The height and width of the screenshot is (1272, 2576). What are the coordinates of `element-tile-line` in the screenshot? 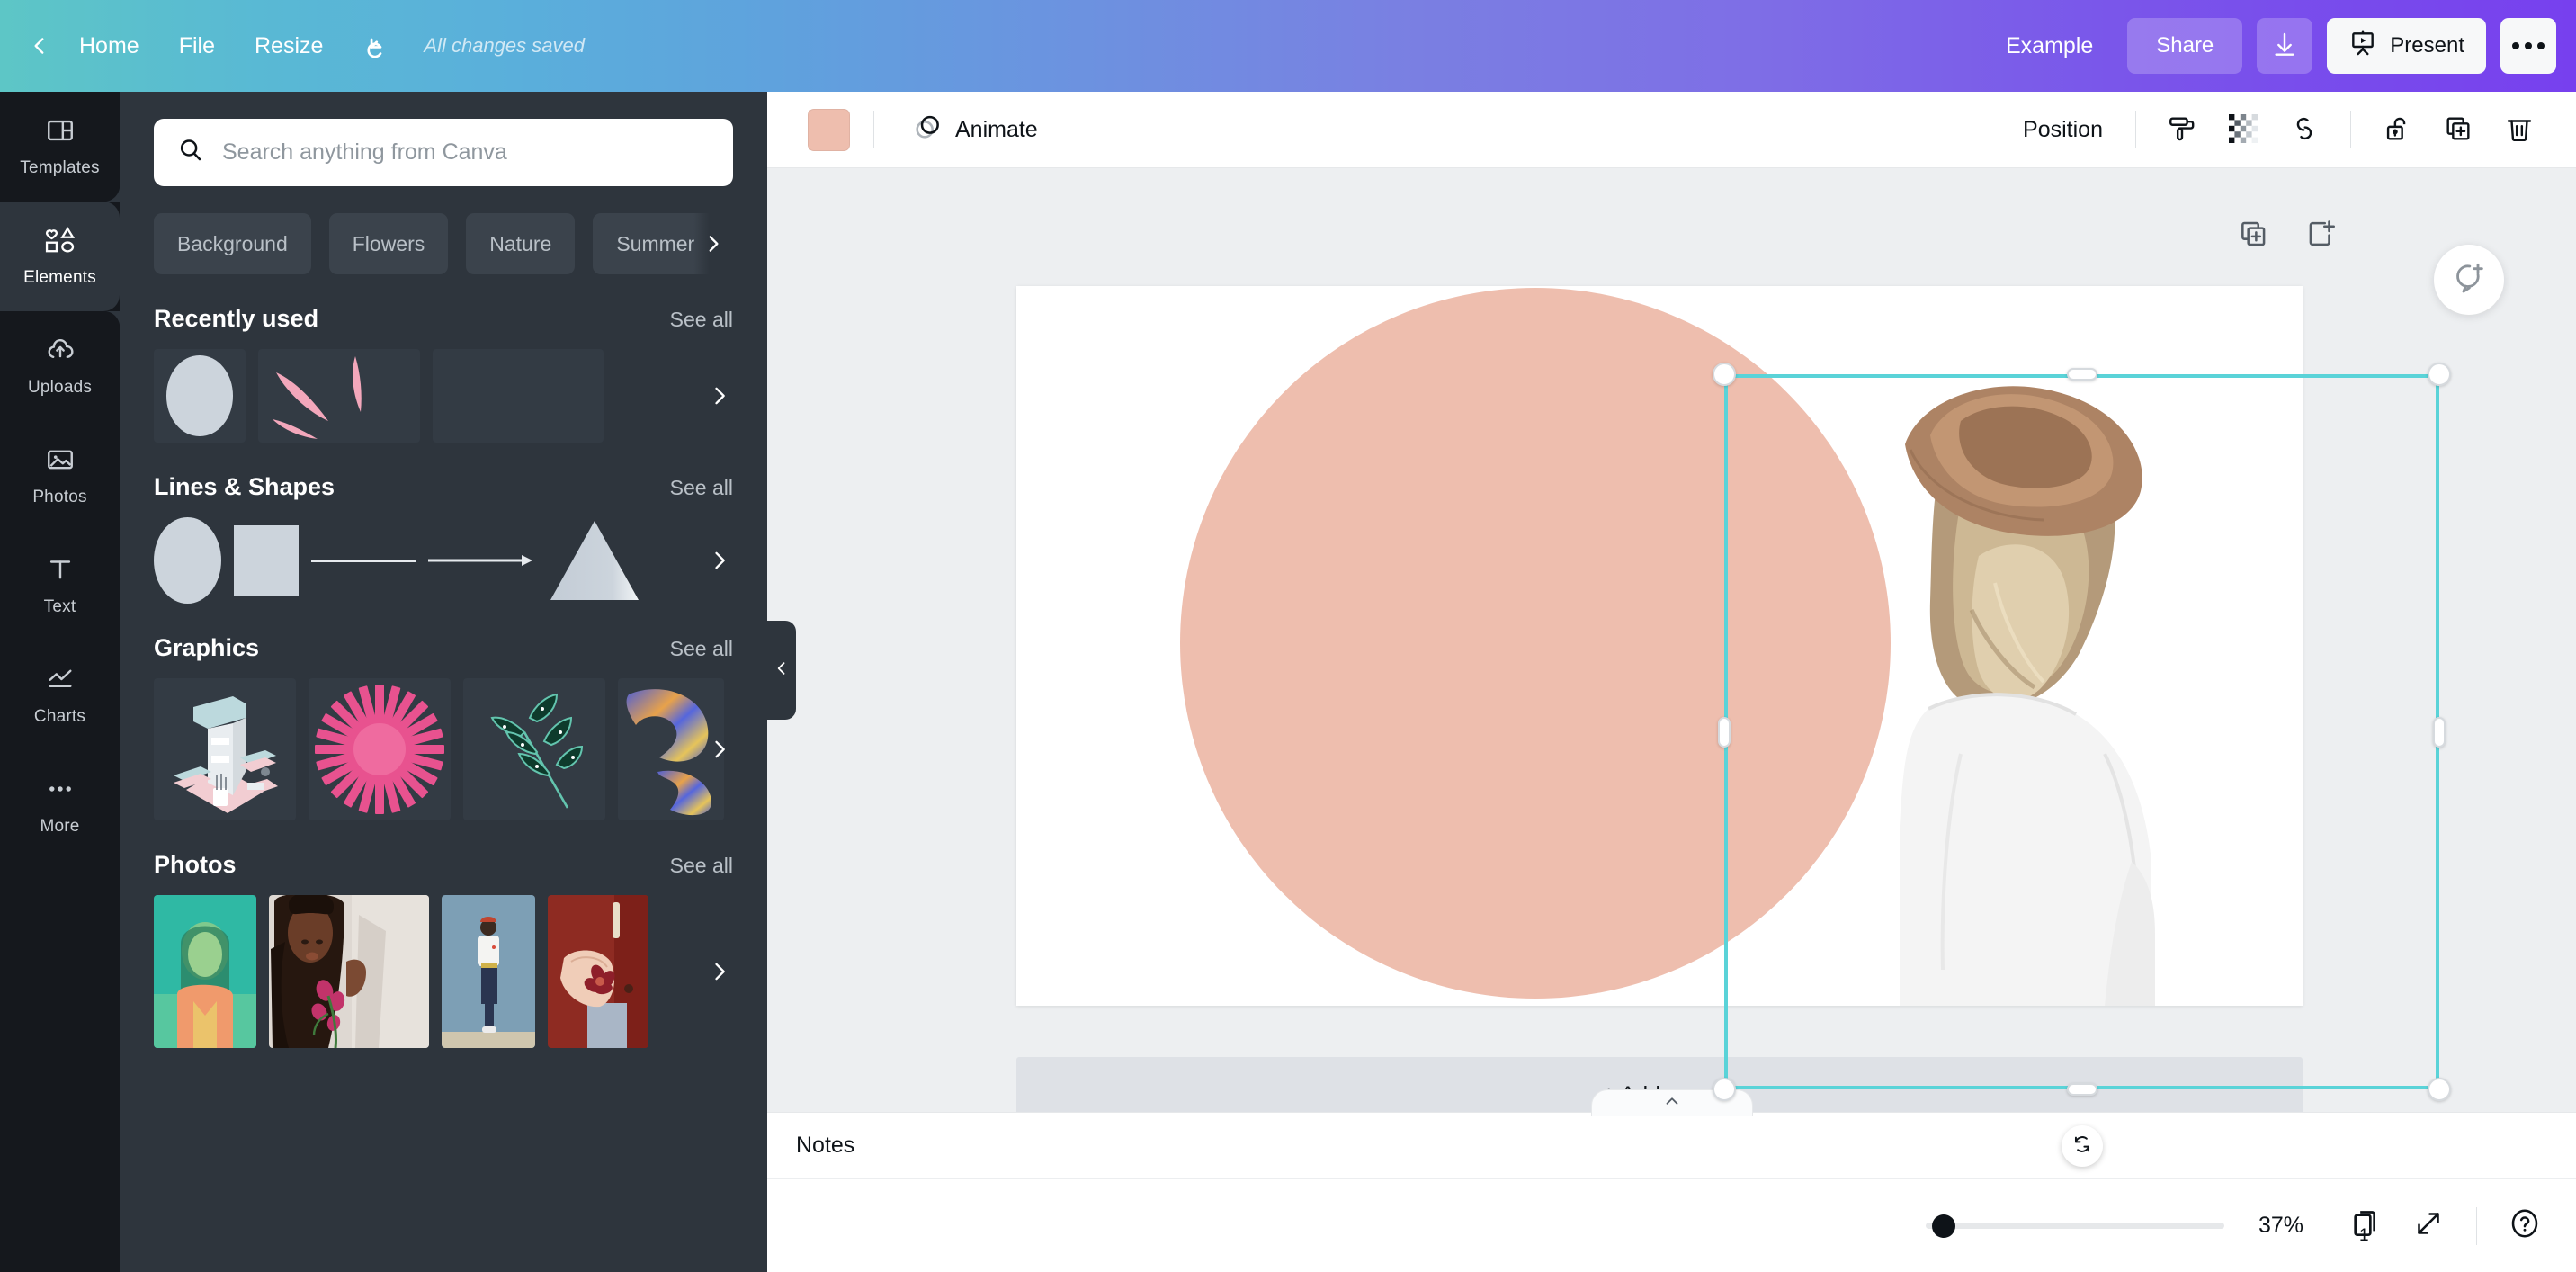 It's located at (363, 560).